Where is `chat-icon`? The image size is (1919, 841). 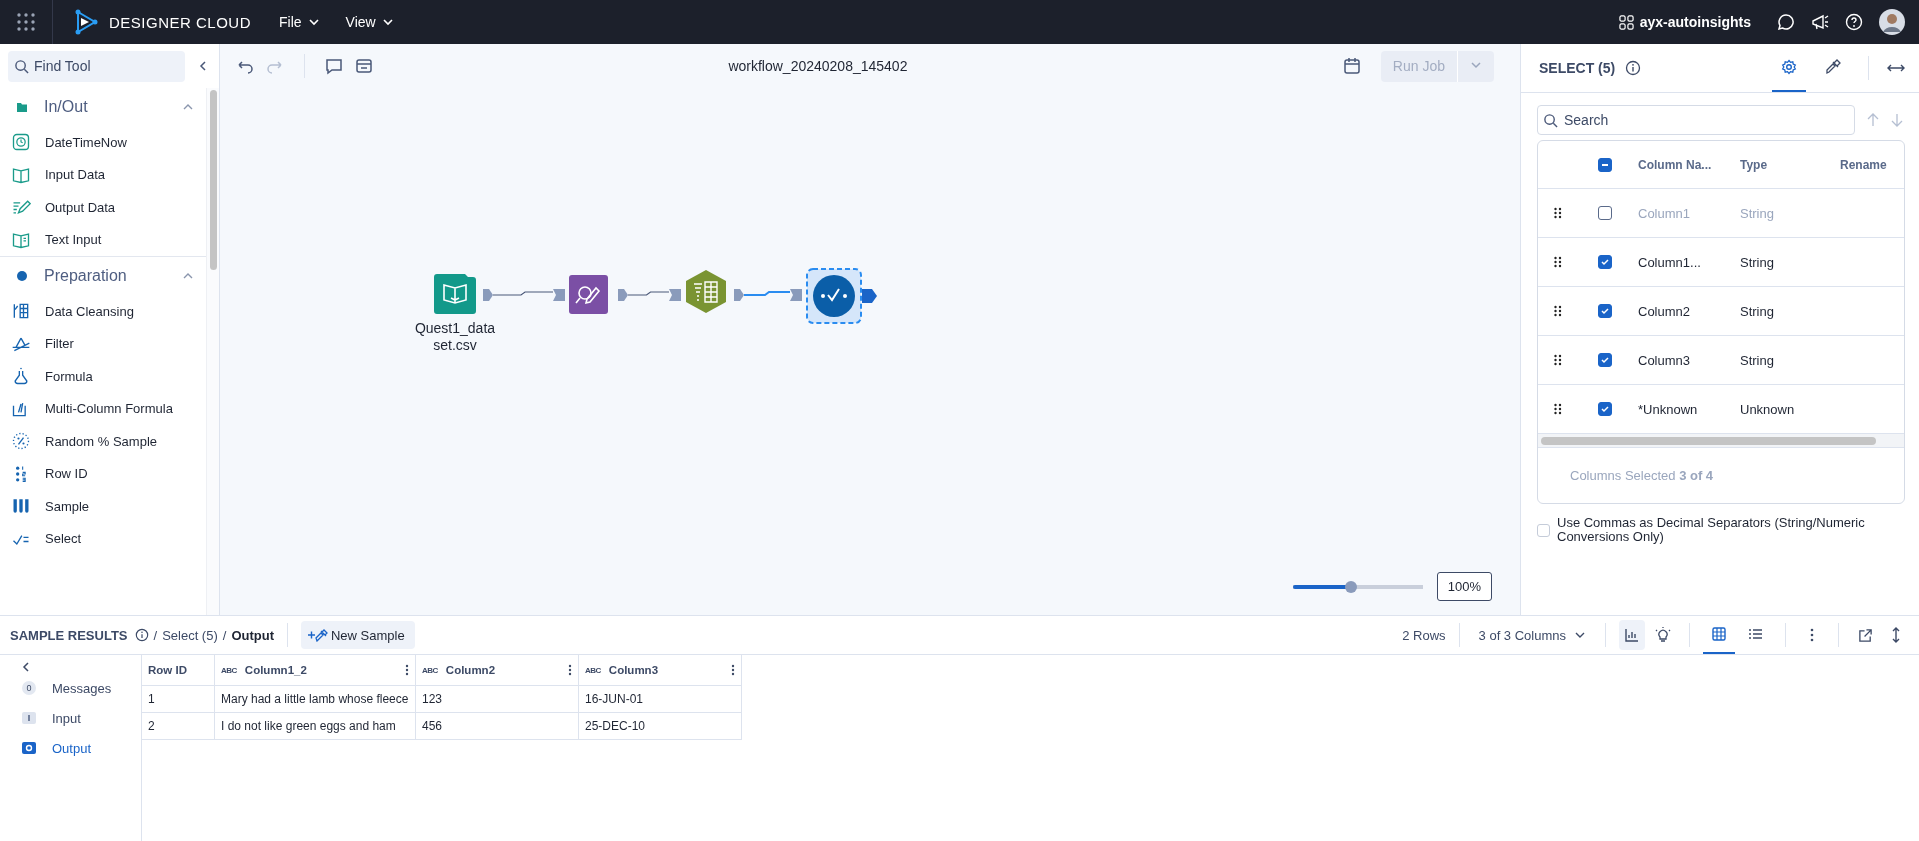
chat-icon is located at coordinates (1786, 22).